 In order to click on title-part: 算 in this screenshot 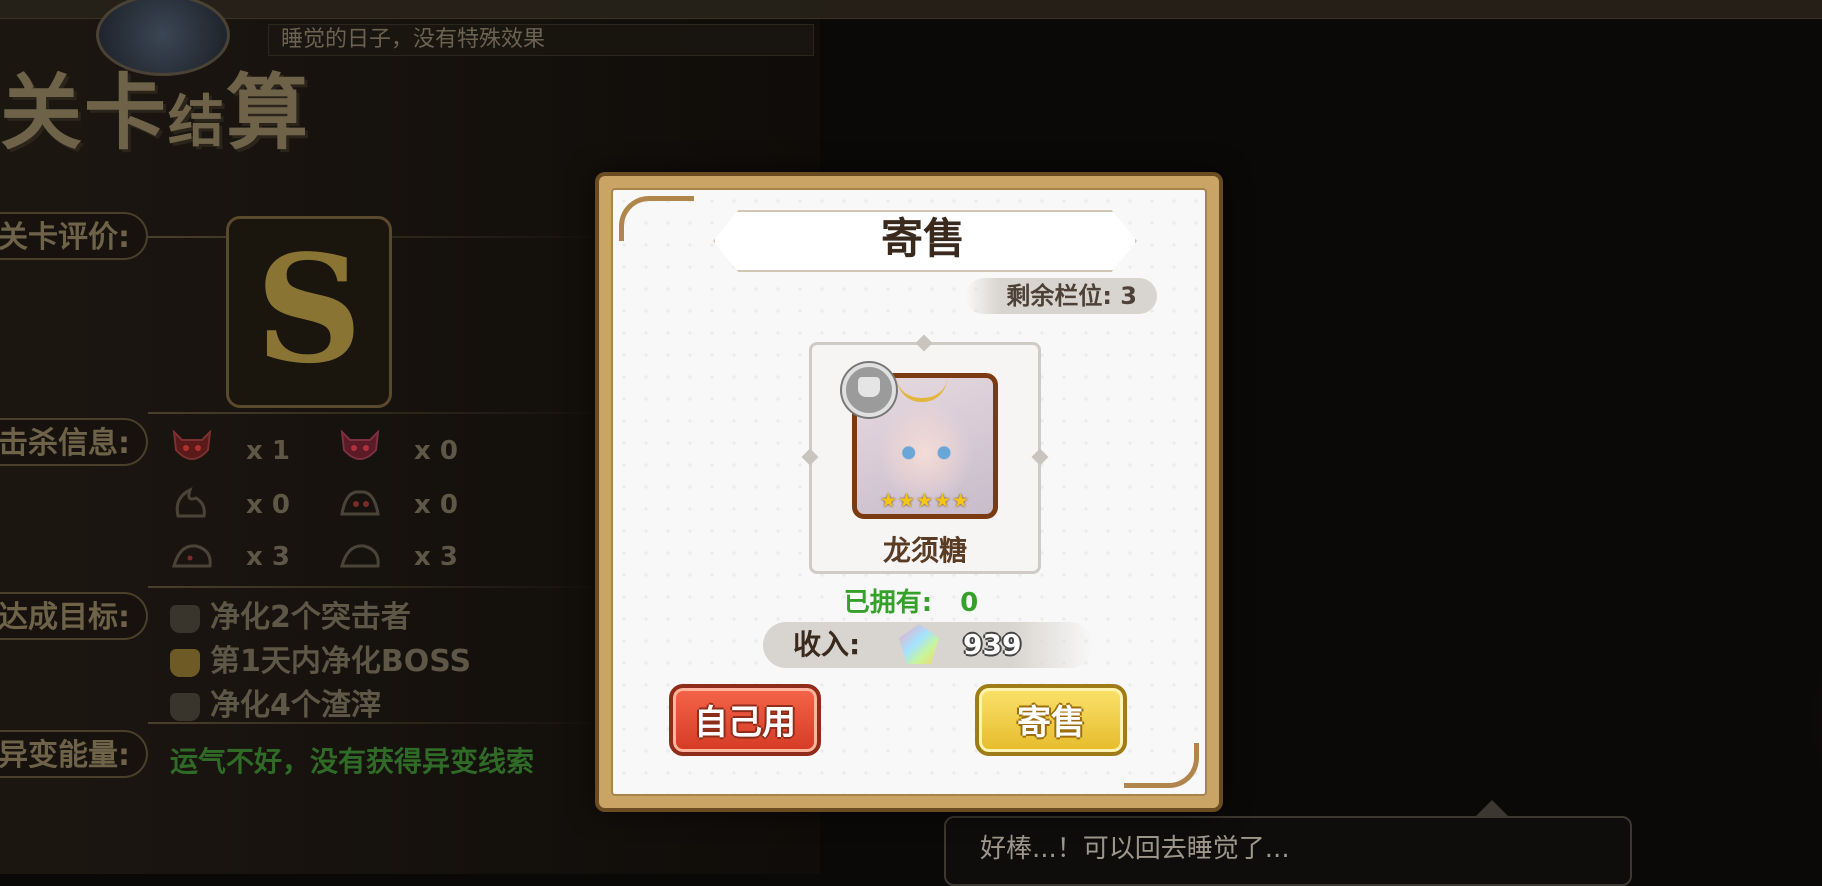, I will do `click(268, 113)`.